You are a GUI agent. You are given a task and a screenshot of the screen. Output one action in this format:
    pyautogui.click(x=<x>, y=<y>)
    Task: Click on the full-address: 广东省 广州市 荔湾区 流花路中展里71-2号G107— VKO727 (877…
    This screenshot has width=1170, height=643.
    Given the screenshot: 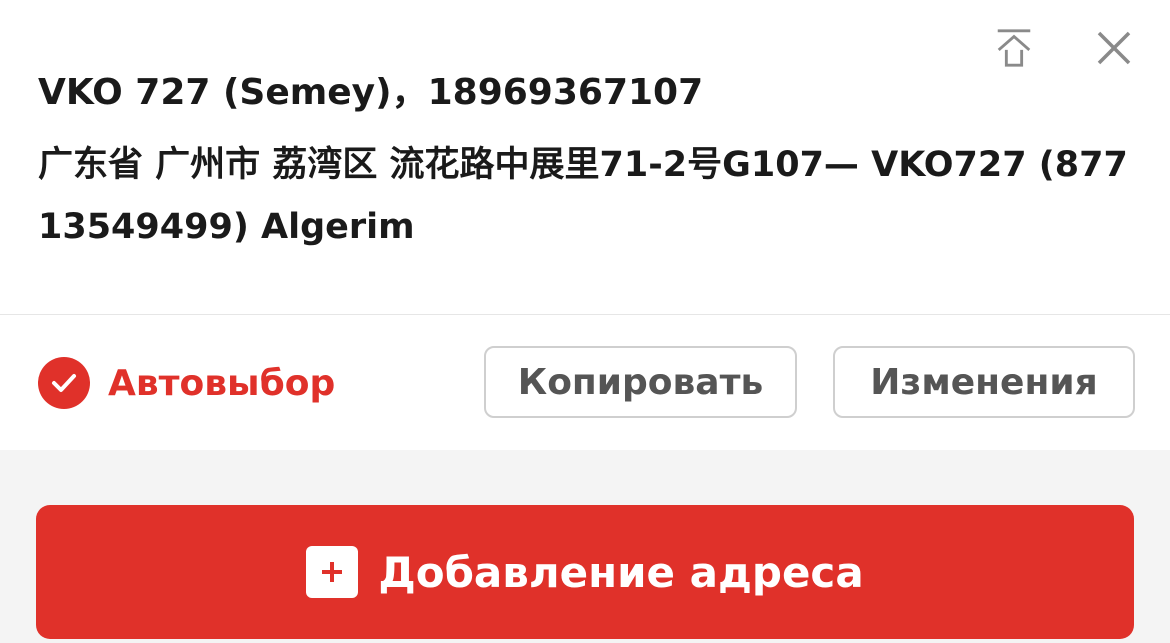 What is the action you would take?
    pyautogui.click(x=583, y=196)
    